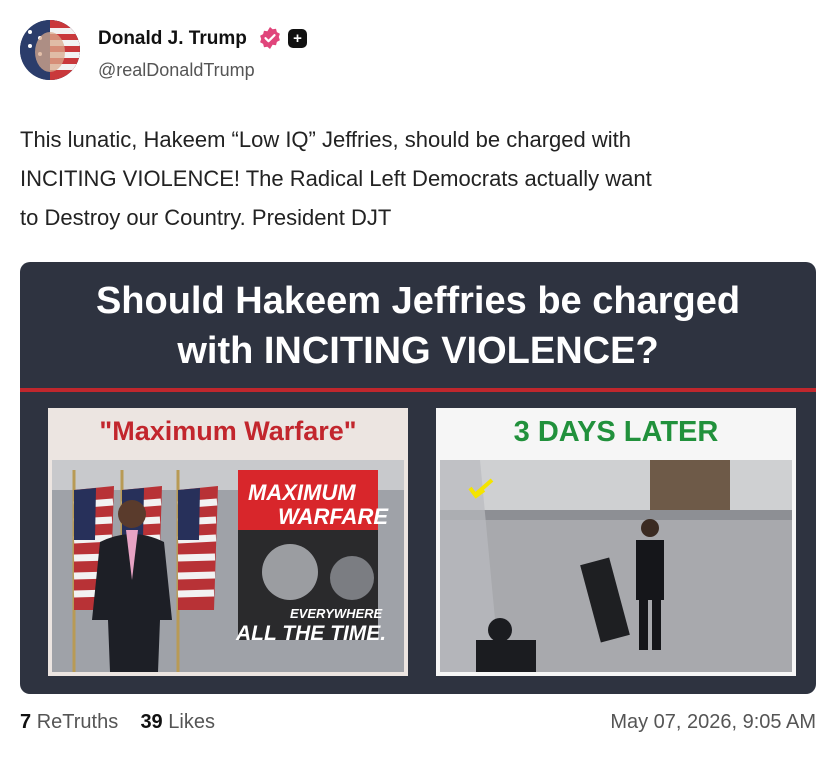 The height and width of the screenshot is (772, 840). I want to click on left-panel-caption: "Maximum Warfare", so click(228, 431).